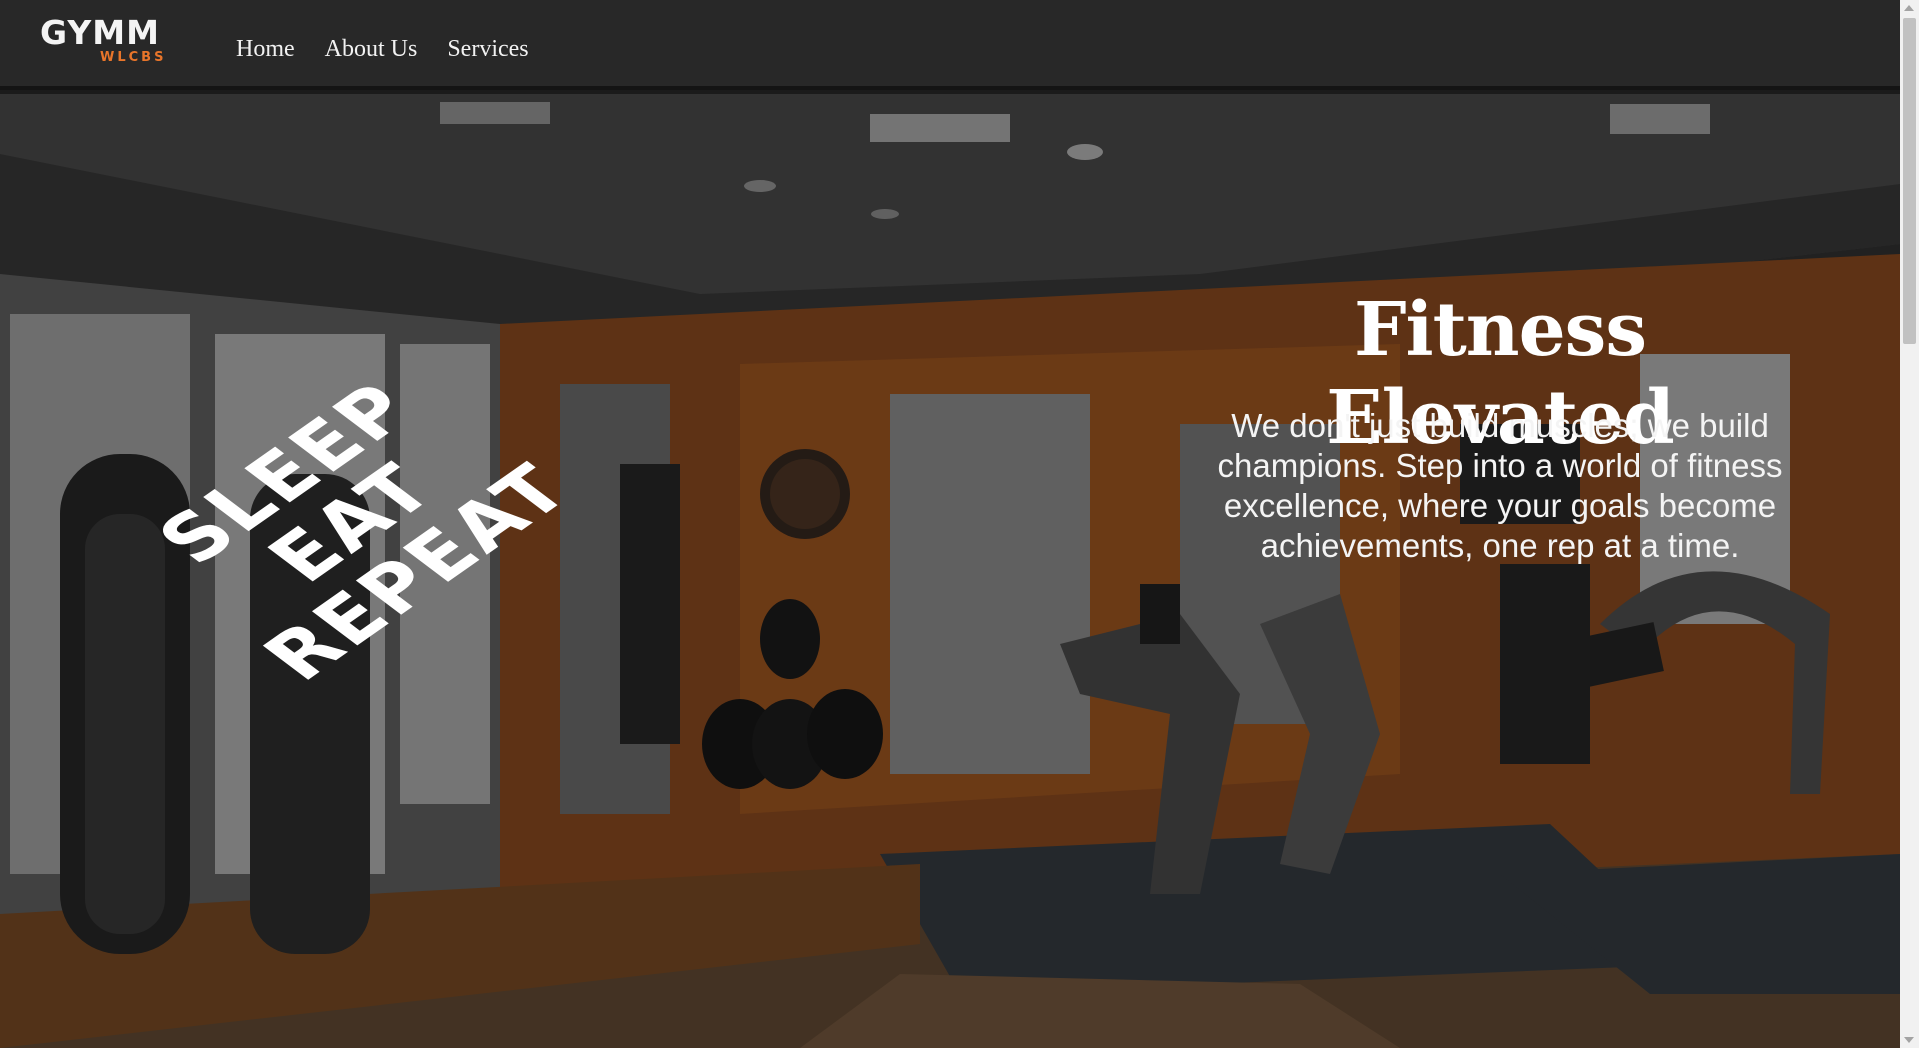 This screenshot has height=1048, width=1919. Describe the element at coordinates (1909, 8) in the screenshot. I see `scroll-up-icon` at that location.